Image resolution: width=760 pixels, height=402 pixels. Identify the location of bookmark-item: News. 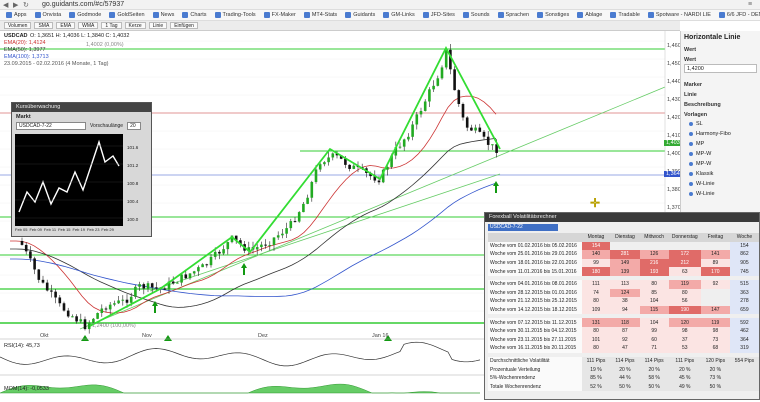
(164, 15).